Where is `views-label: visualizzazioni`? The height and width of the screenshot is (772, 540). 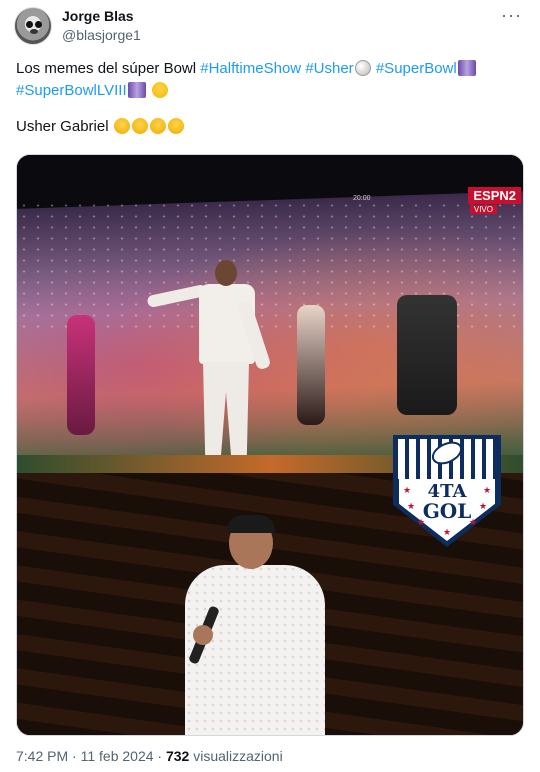 views-label: visualizzazioni is located at coordinates (238, 756).